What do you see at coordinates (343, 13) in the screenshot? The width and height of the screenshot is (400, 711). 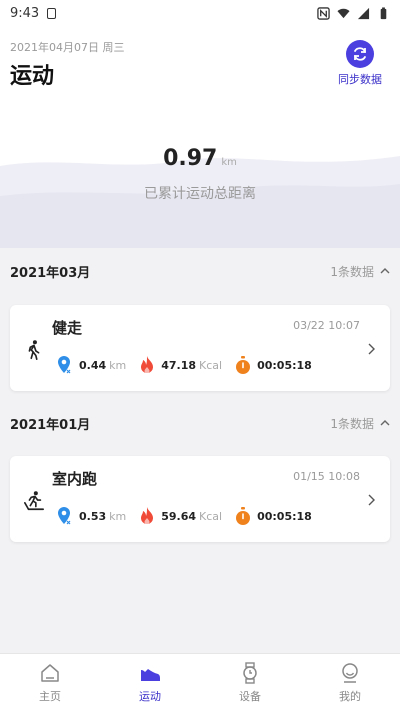 I see `wifi-icon` at bounding box center [343, 13].